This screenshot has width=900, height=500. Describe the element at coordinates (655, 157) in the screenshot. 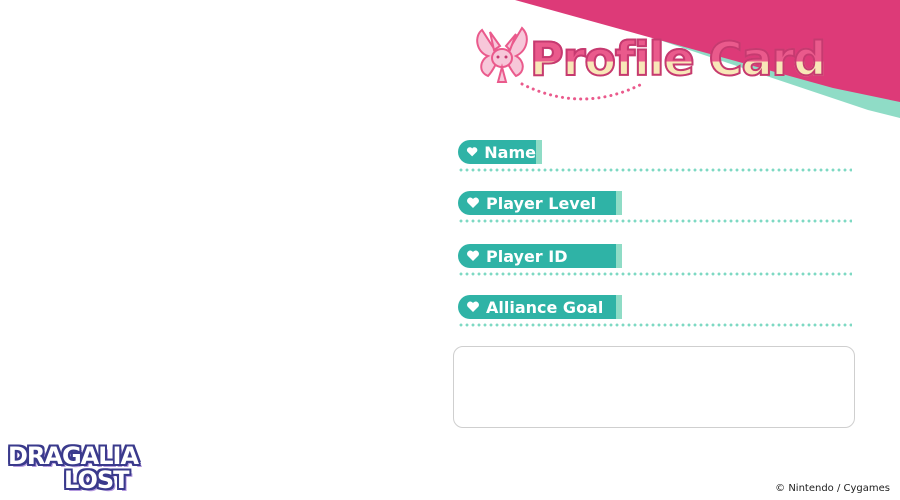

I see `field-name: Name` at that location.